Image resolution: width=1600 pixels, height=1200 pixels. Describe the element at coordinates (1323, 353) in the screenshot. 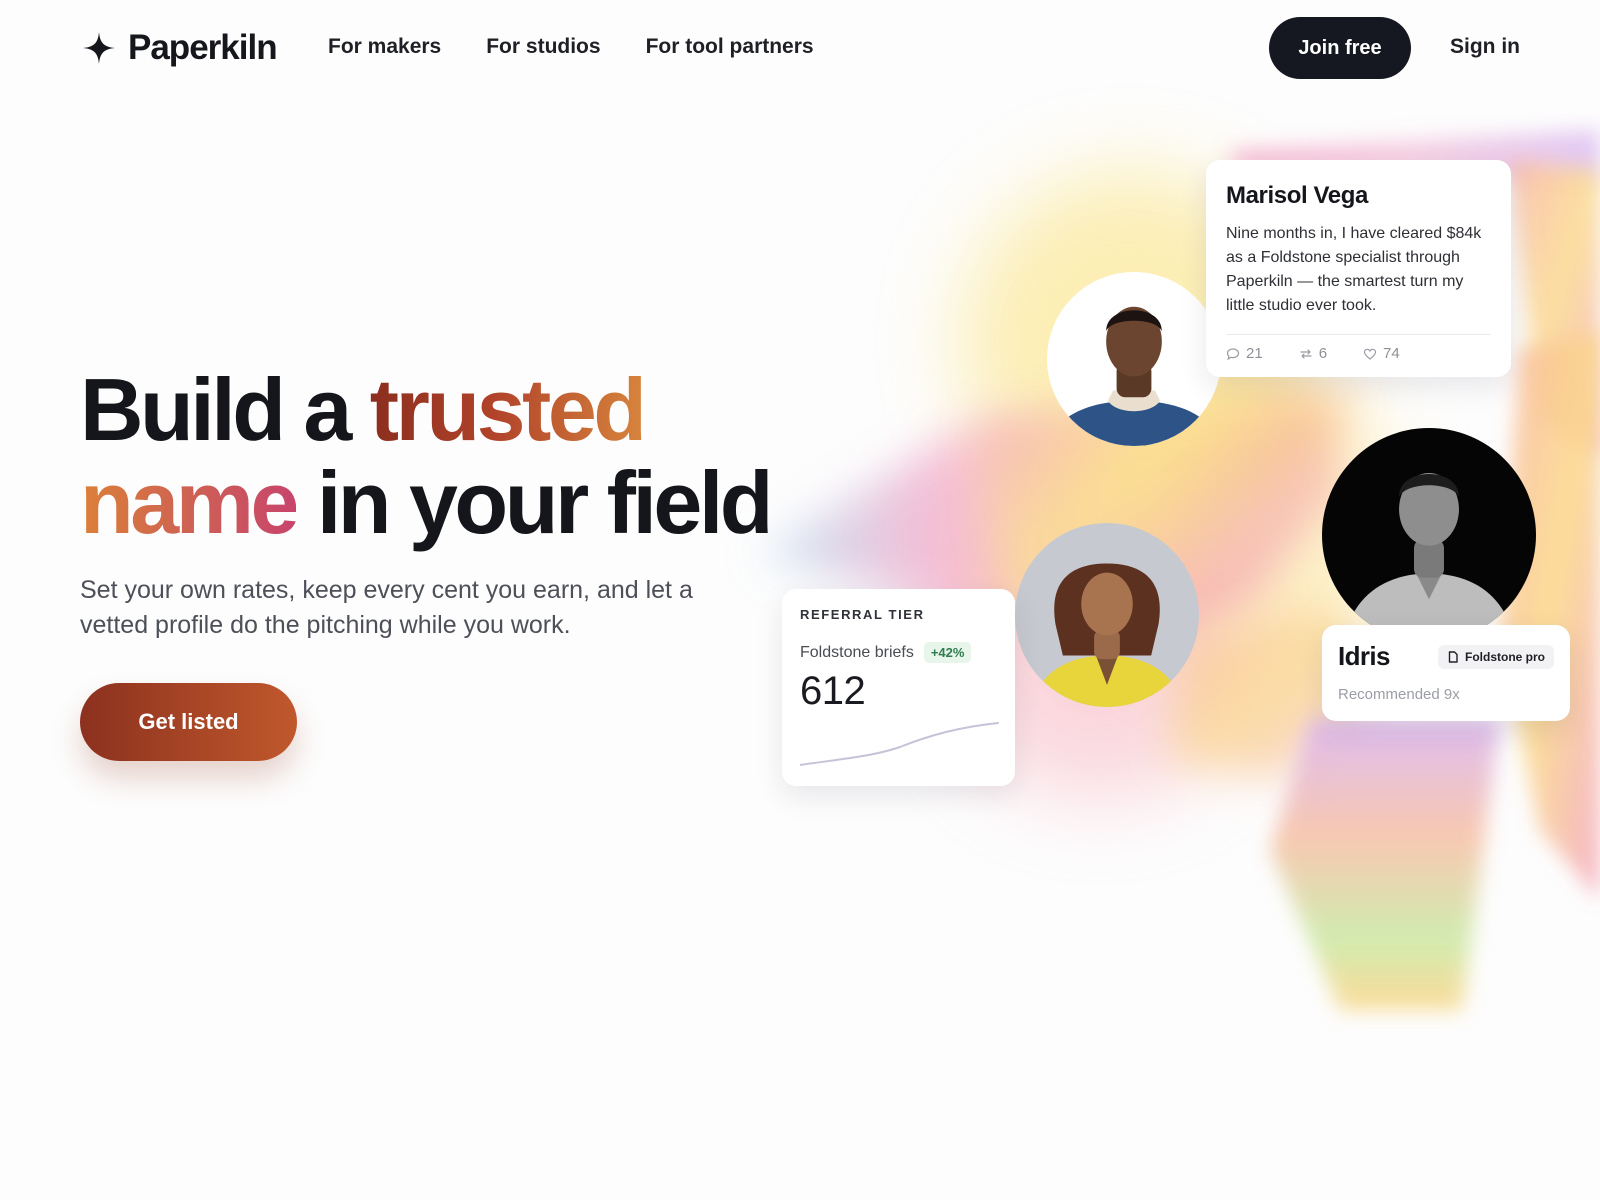

I see `reposts-count: 6` at that location.